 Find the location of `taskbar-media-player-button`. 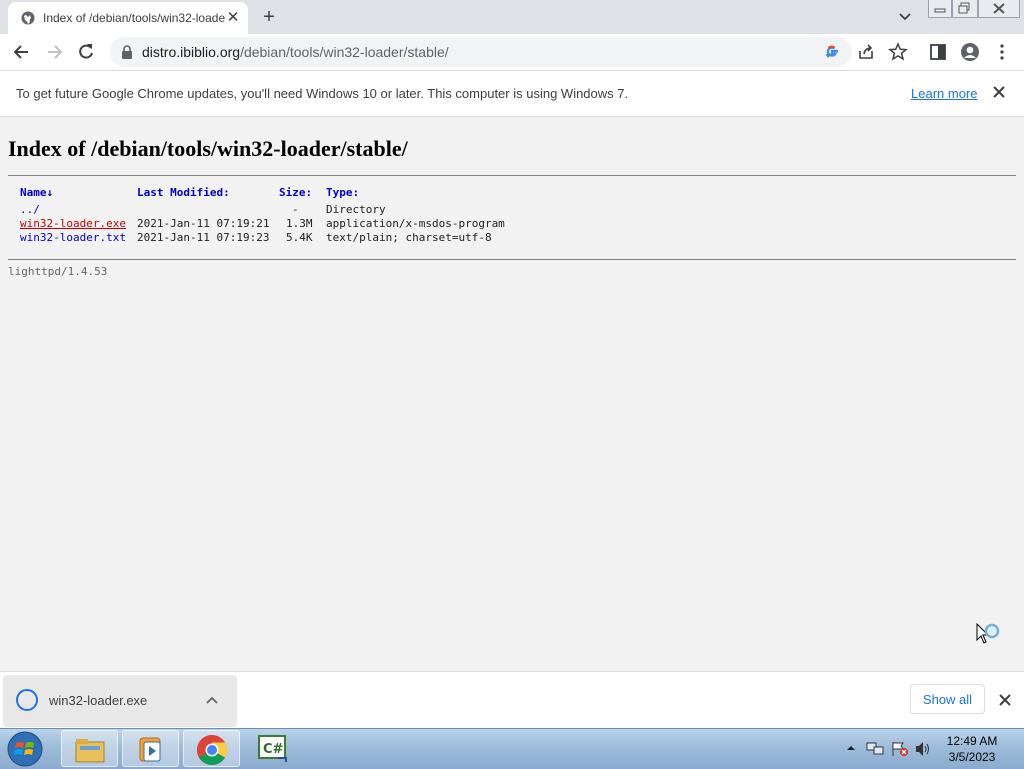

taskbar-media-player-button is located at coordinates (150, 748).